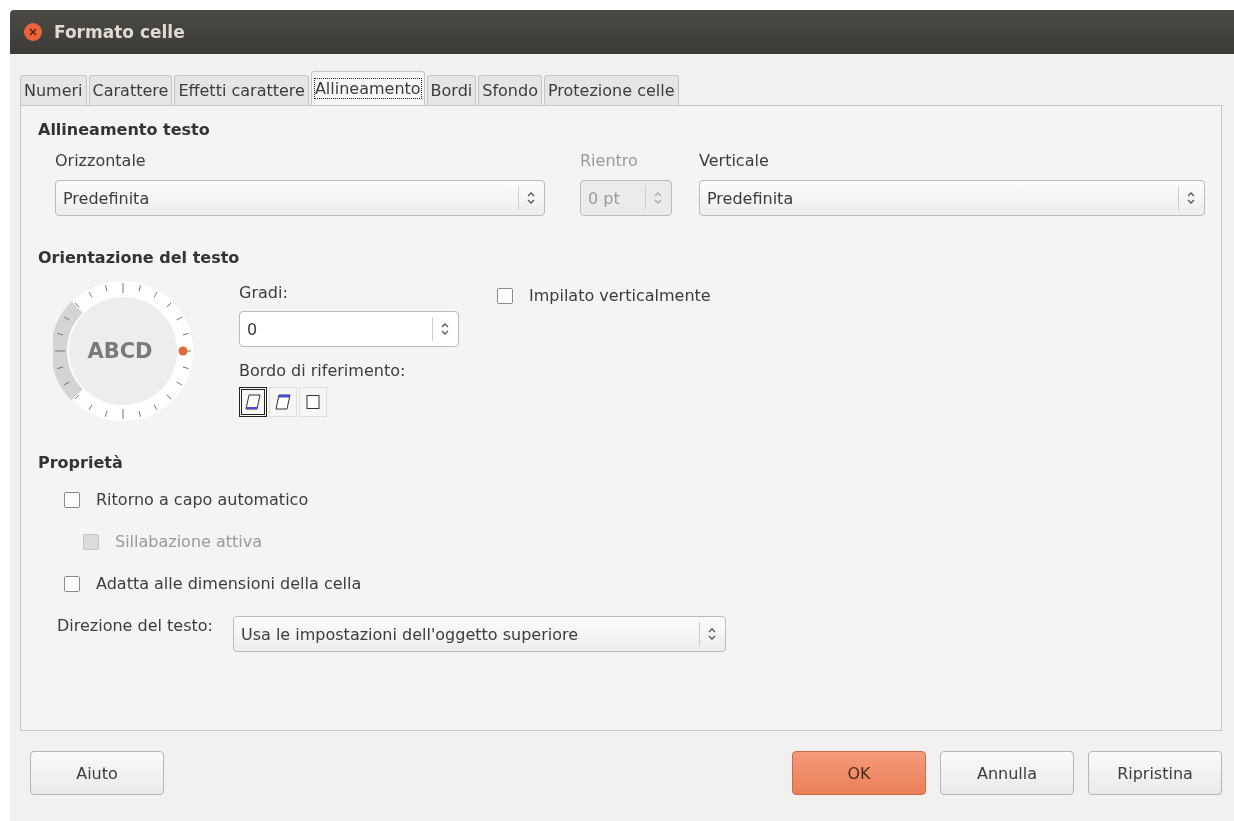 The width and height of the screenshot is (1234, 821). I want to click on checkbox: Adatta alle dimensioni della cella, so click(213, 583).